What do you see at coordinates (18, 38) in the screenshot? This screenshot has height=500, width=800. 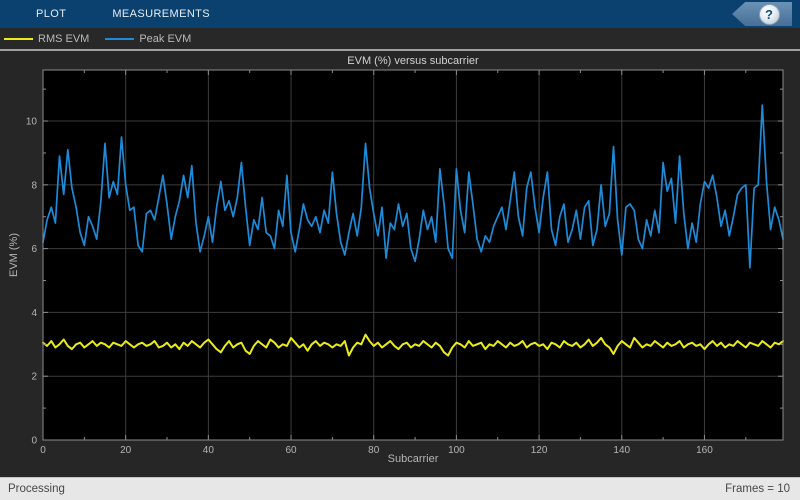 I see `rms-evm-line-swatch` at bounding box center [18, 38].